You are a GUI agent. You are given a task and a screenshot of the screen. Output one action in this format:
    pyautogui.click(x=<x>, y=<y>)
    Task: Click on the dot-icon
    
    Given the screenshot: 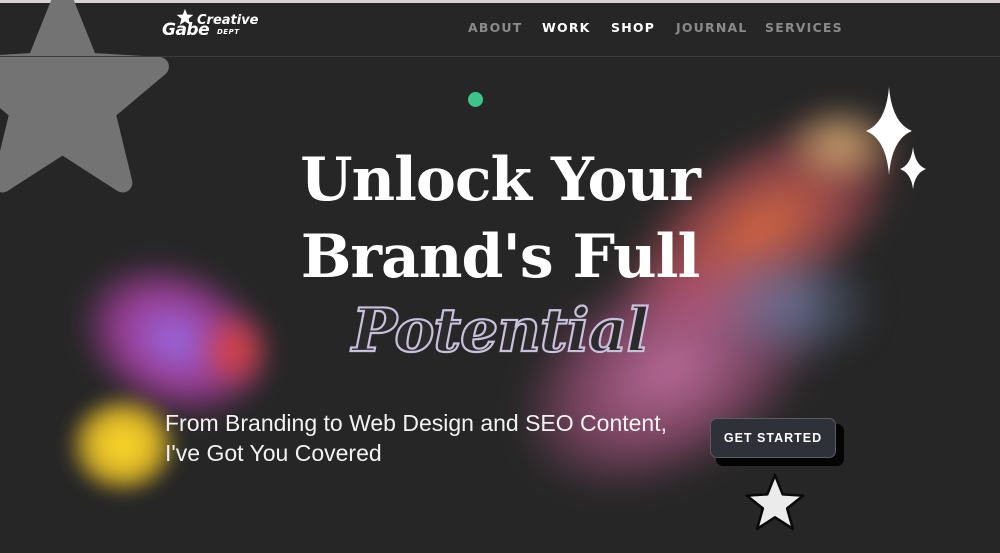 What is the action you would take?
    pyautogui.click(x=475, y=99)
    